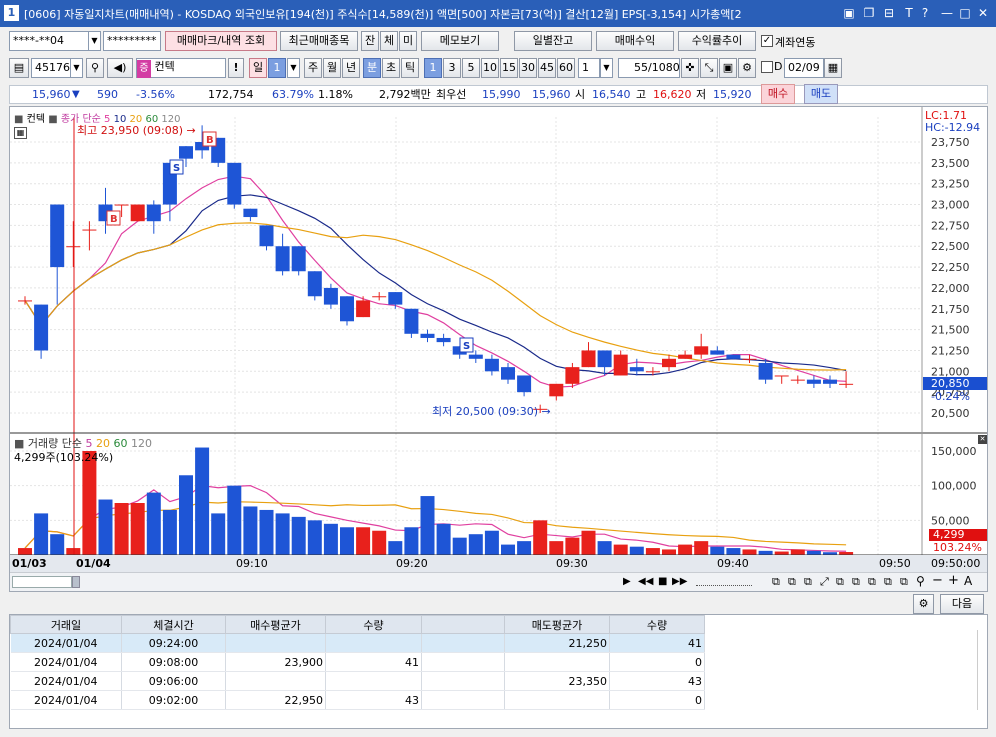  Describe the element at coordinates (690, 68) in the screenshot. I see `zoom-icon: ✜` at that location.